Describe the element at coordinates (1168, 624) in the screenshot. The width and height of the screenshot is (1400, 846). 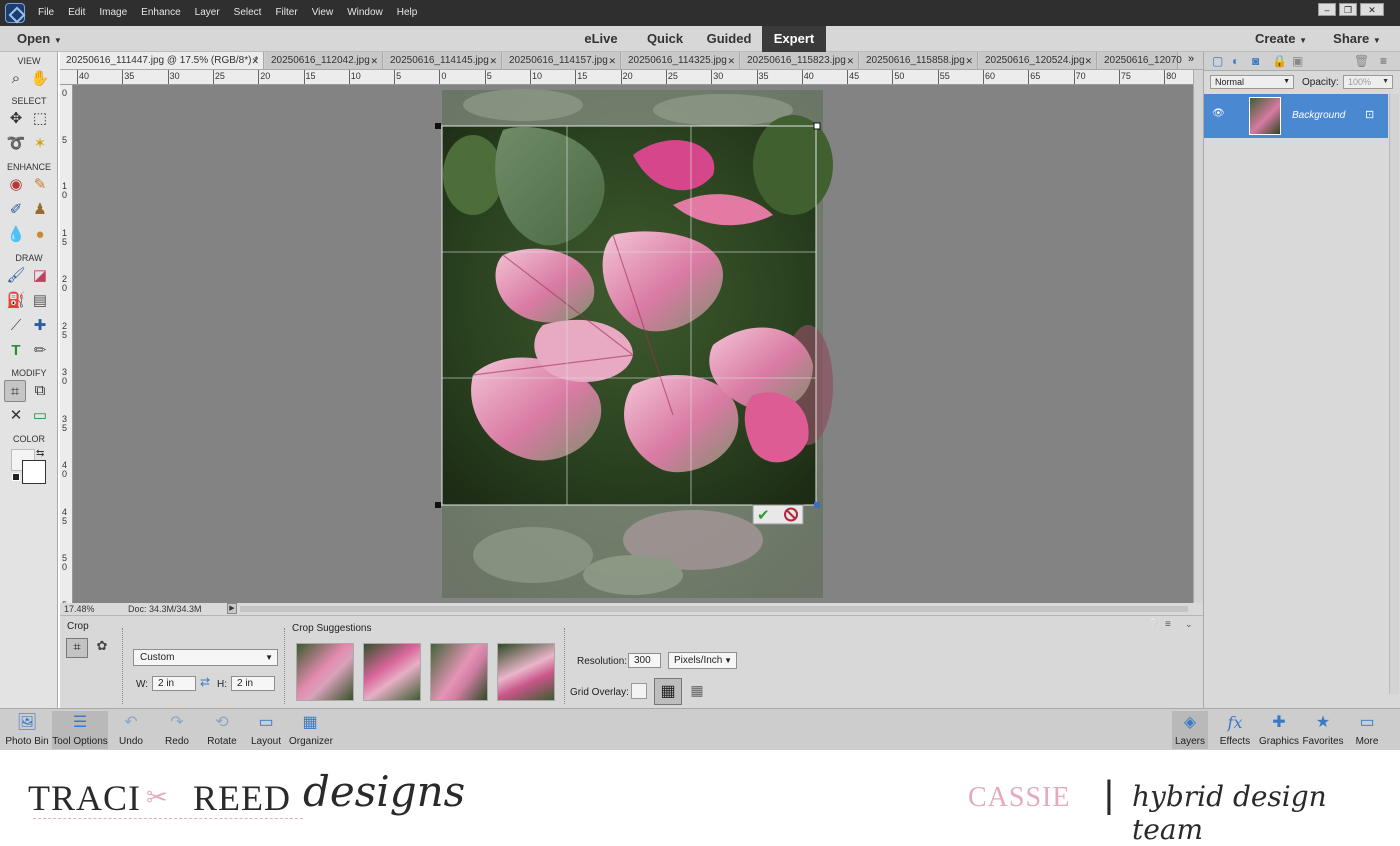
I see `options-menu-icon: ≡` at that location.